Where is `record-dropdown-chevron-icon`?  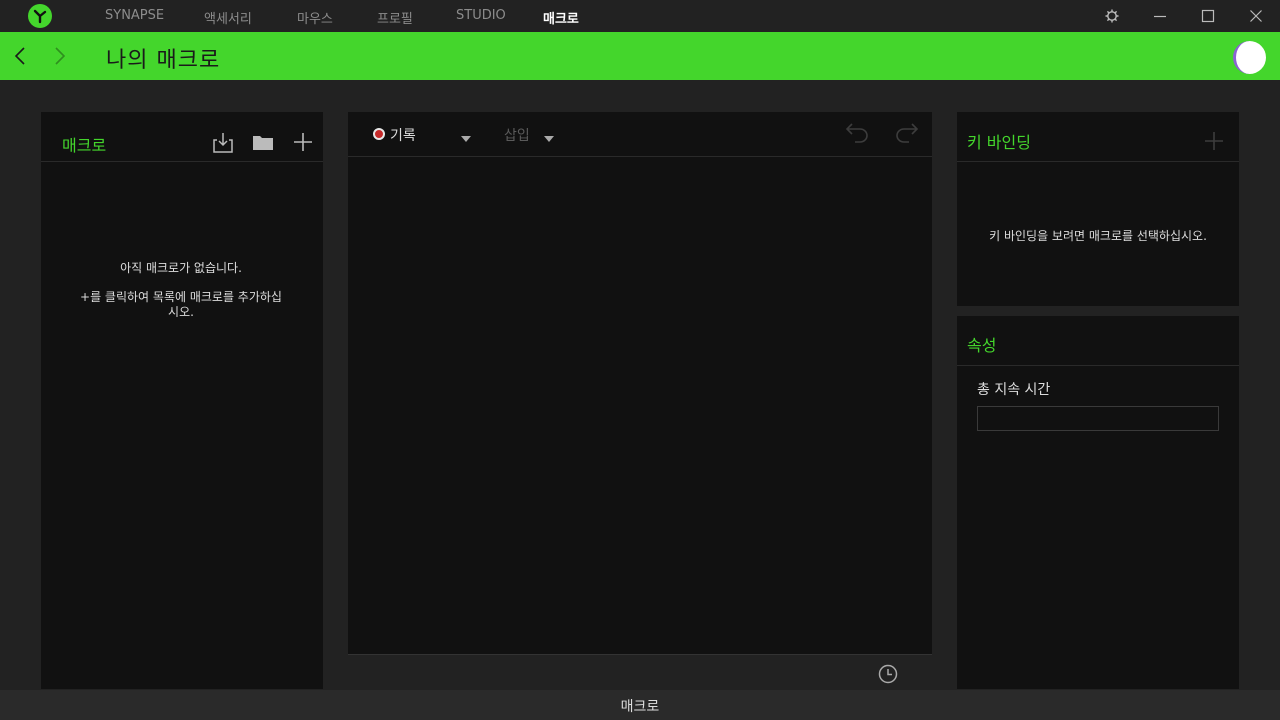
record-dropdown-chevron-icon is located at coordinates (466, 139).